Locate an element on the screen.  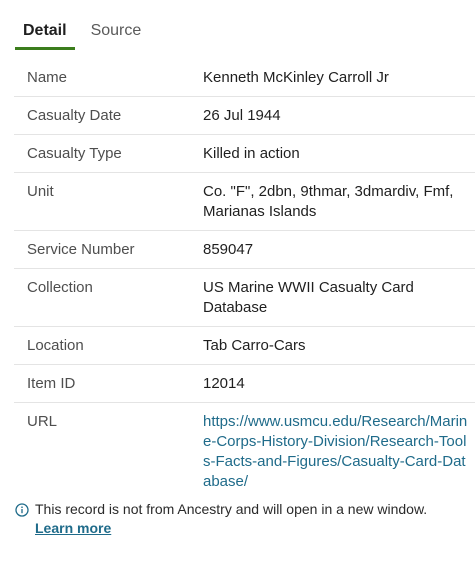
field-label: Location is located at coordinates (55, 345).